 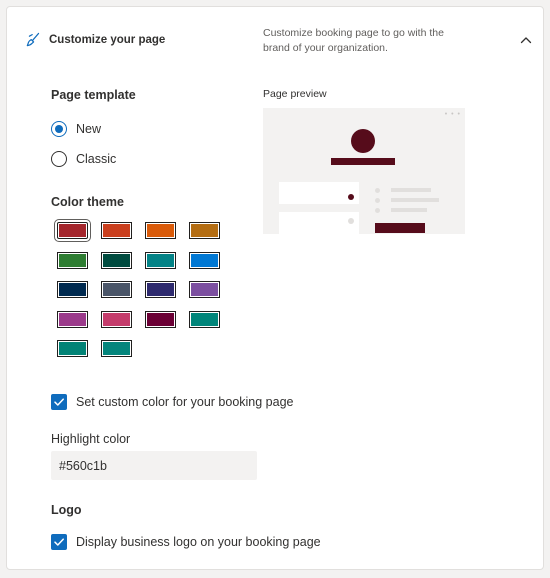 I want to click on custom-color-checkbox-box, so click(x=59, y=402).